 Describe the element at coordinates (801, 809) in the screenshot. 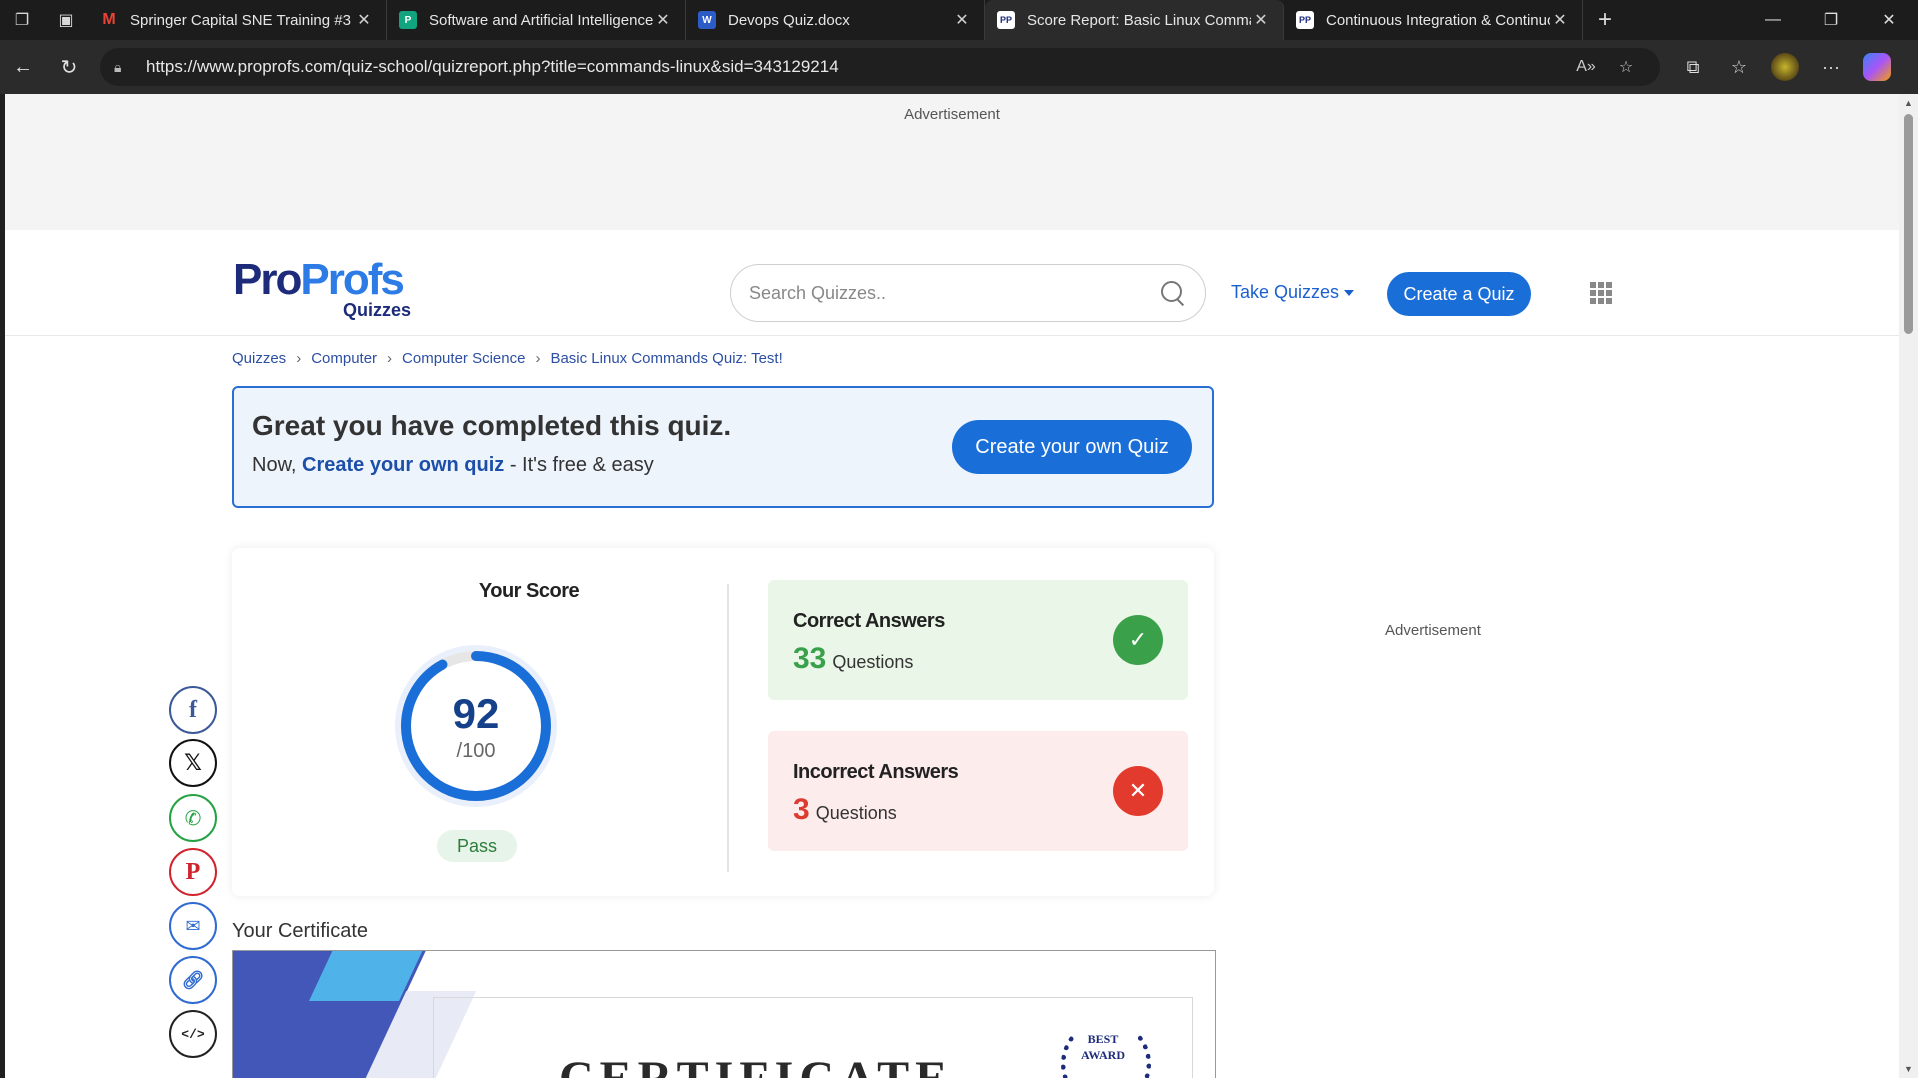

I see `incorrect-count: 3` at that location.